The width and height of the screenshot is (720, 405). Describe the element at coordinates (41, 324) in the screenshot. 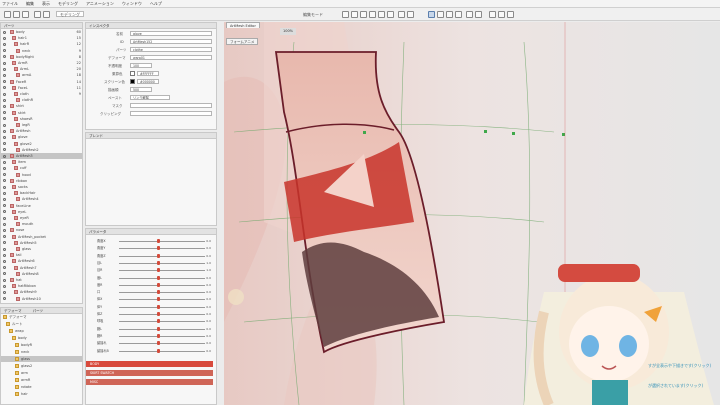

I see `deformer-row: ルート` at that location.